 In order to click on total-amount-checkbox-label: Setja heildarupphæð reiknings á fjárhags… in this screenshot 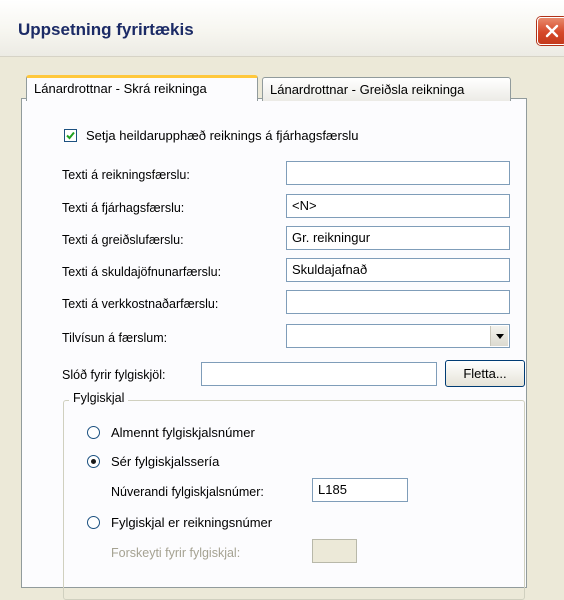, I will do `click(222, 135)`.